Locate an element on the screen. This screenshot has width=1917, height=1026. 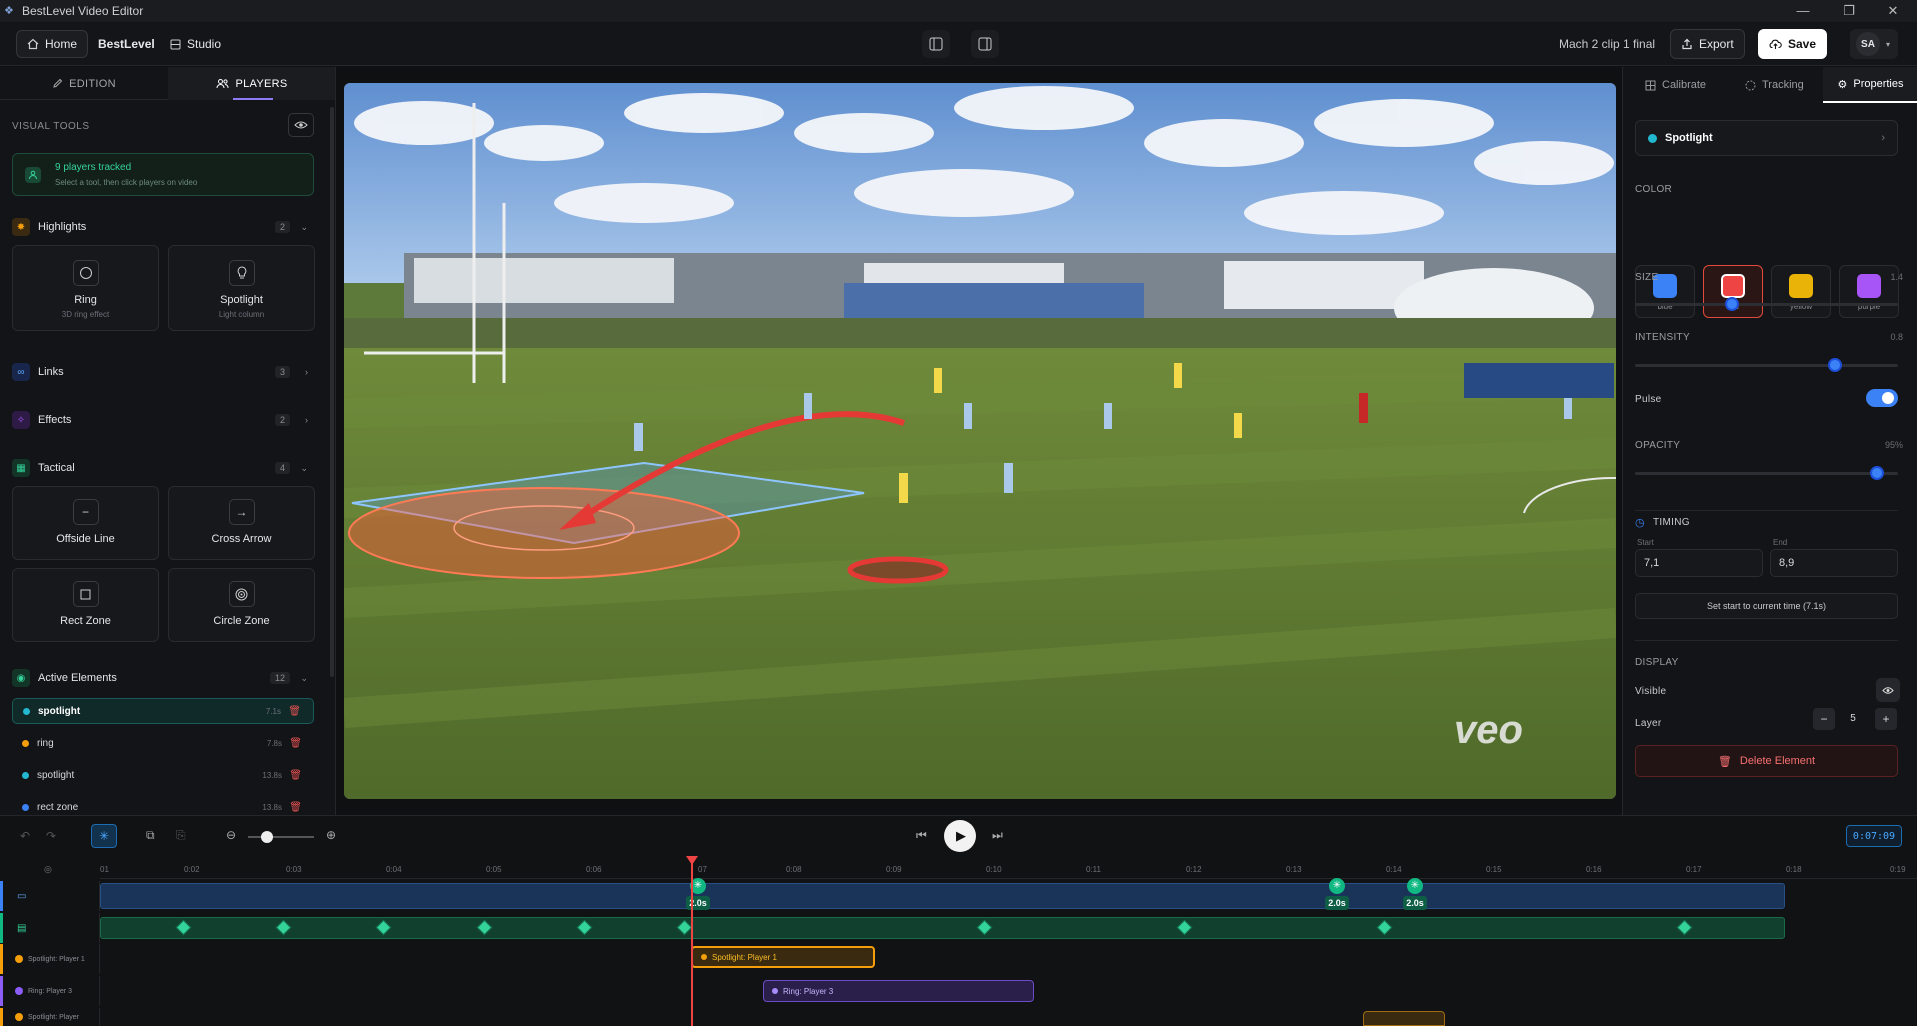
play-button: ▶ is located at coordinates (960, 836).